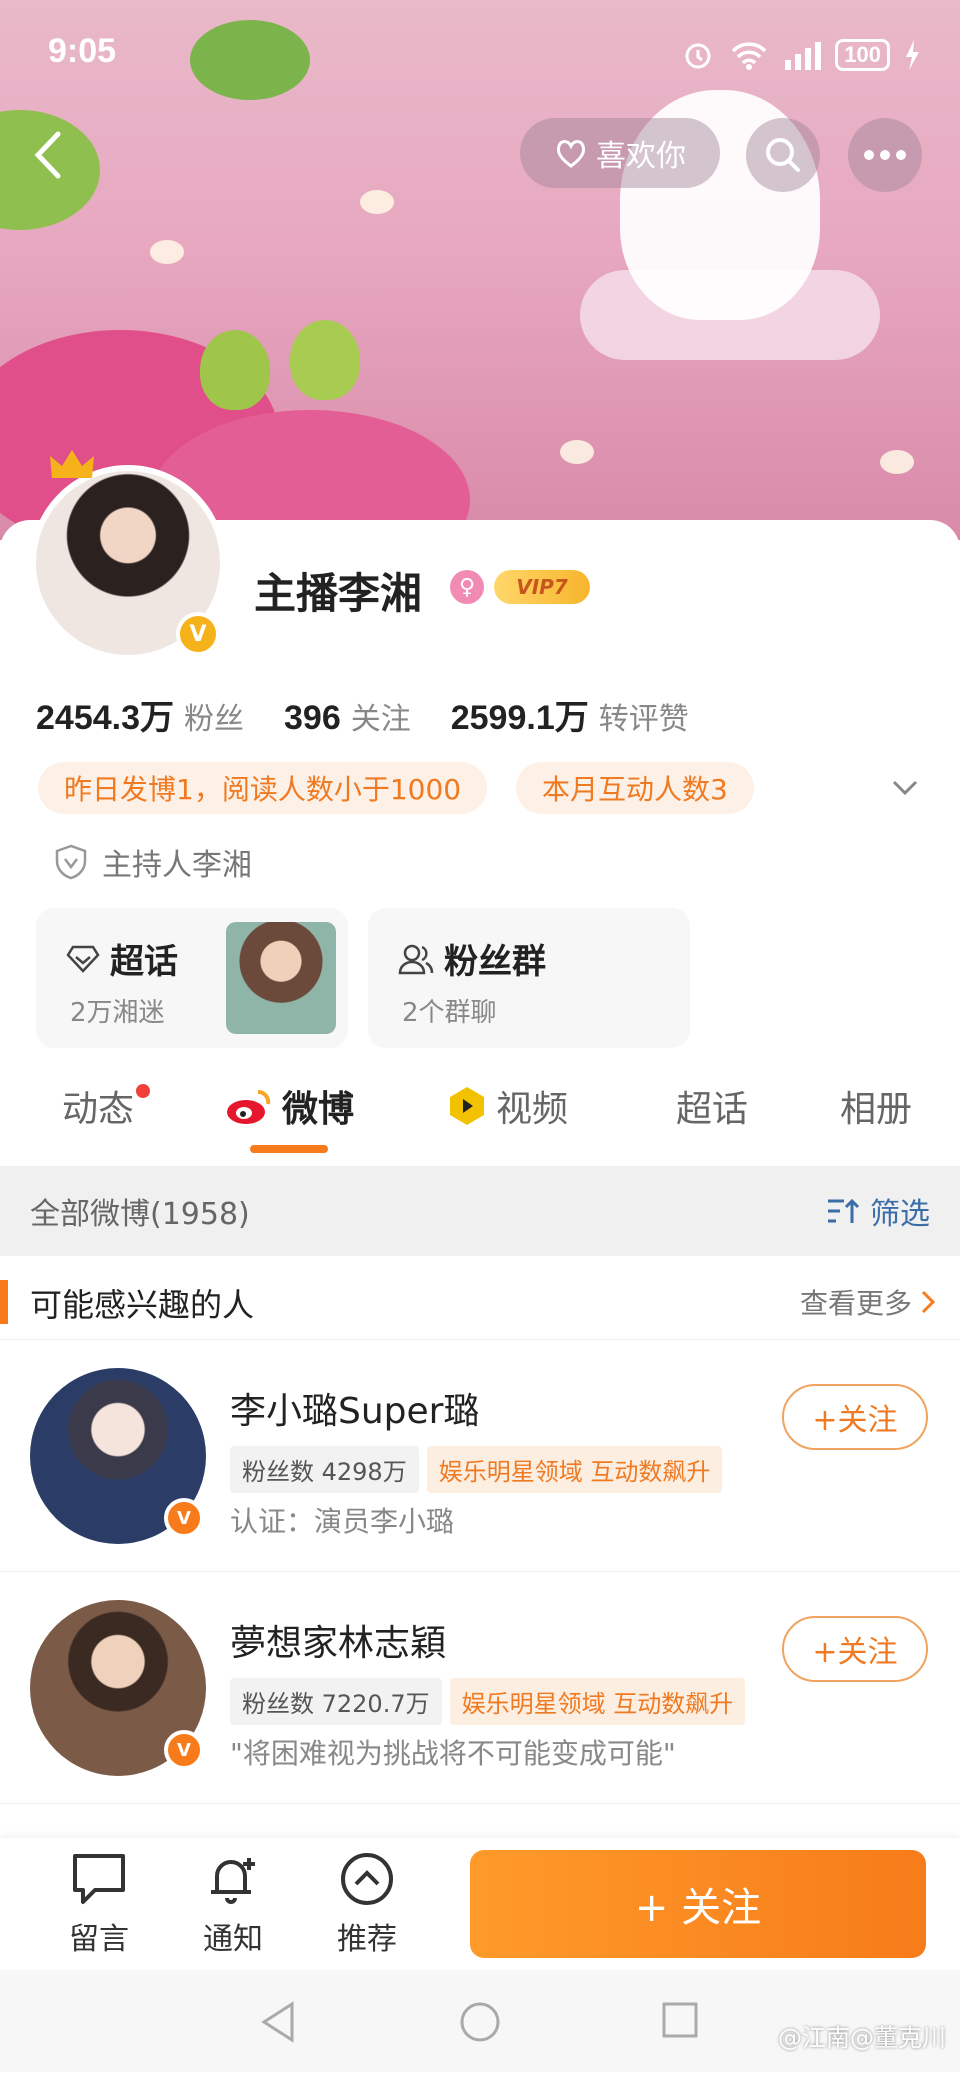  I want to click on rec-name: 李小璐Super璐, so click(354, 1408).